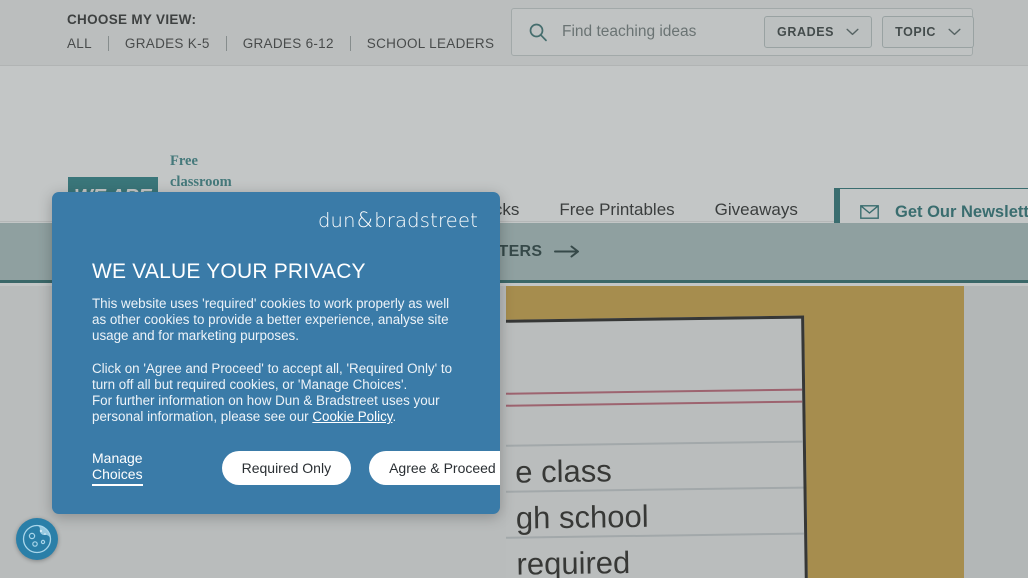 This screenshot has width=1028, height=578. I want to click on logo-text-dun: dun, so click(336, 220).